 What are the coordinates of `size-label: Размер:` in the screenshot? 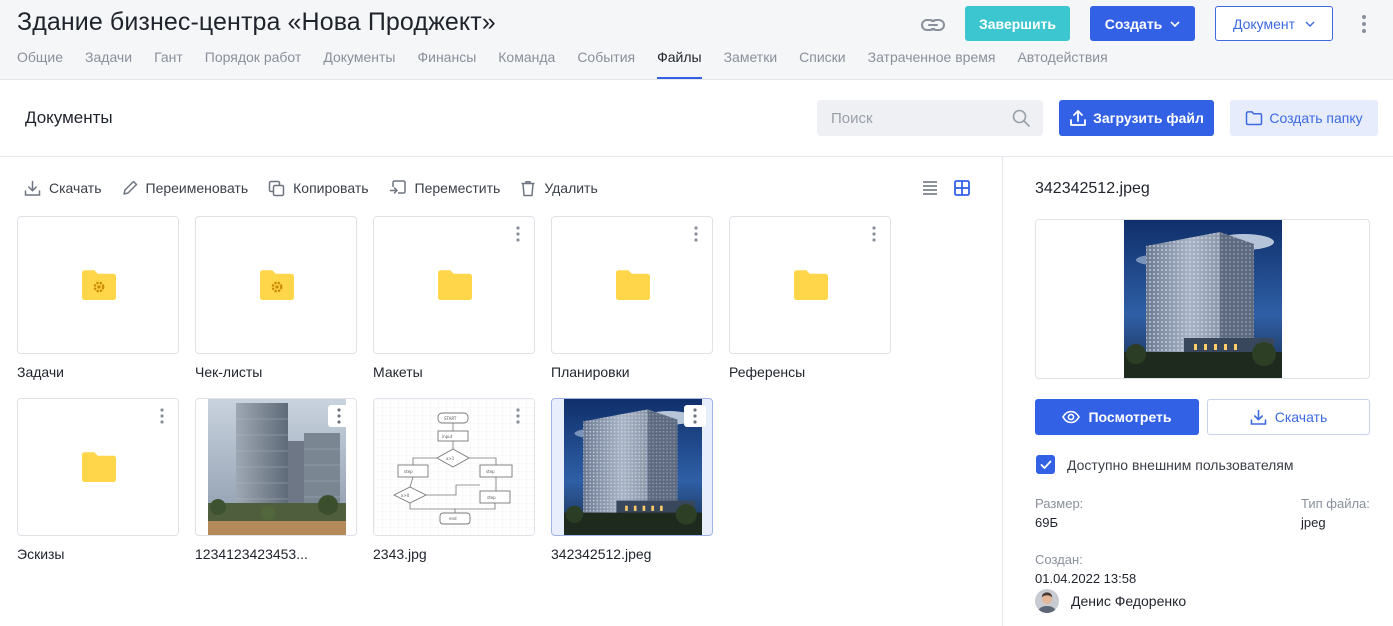 It's located at (1059, 503).